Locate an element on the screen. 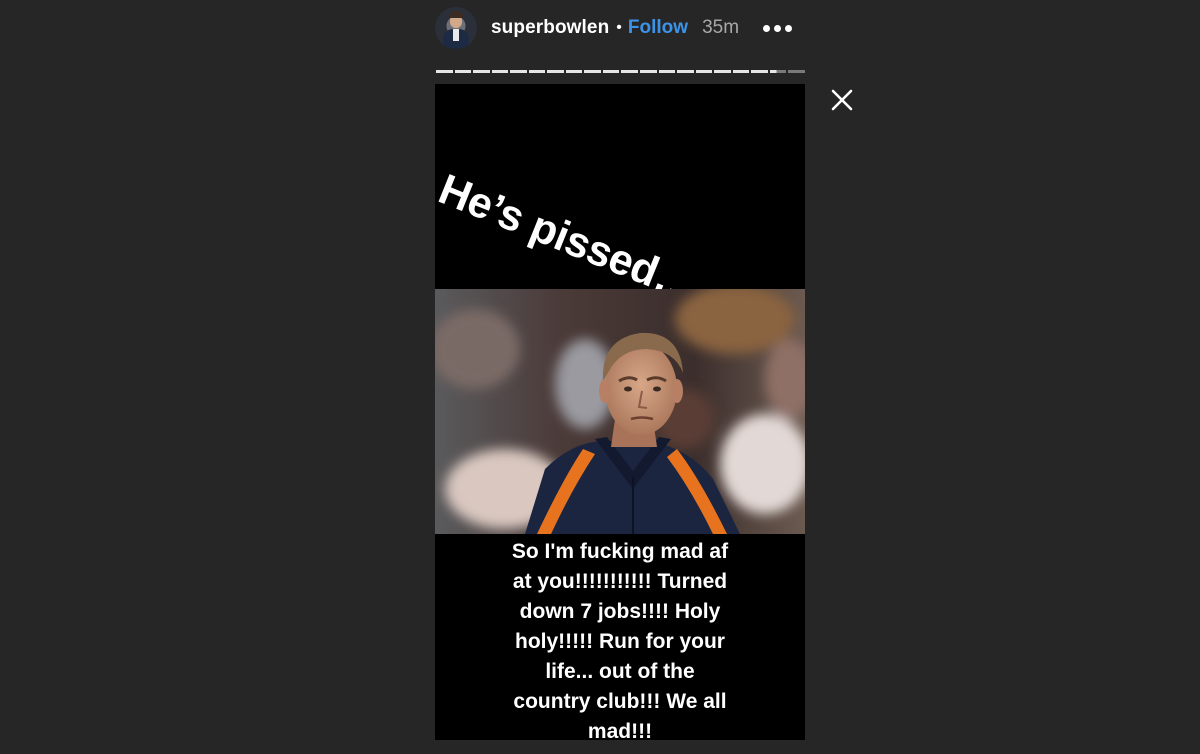  avatar-hair is located at coordinates (456, 14).